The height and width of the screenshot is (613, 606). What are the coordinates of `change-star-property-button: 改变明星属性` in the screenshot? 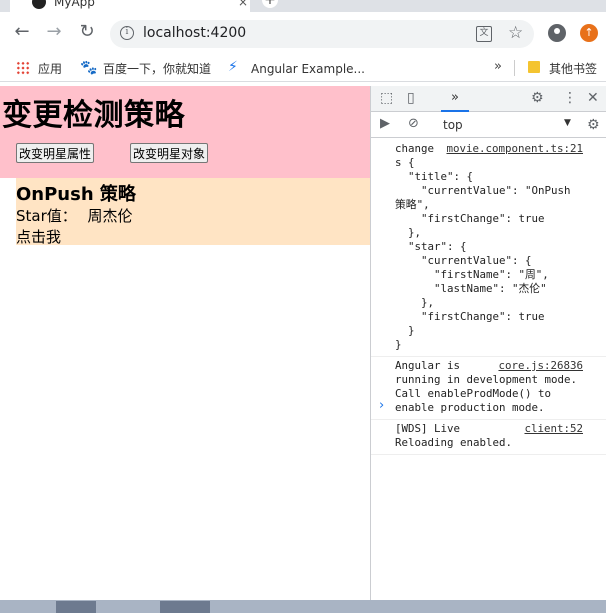 It's located at (55, 153).